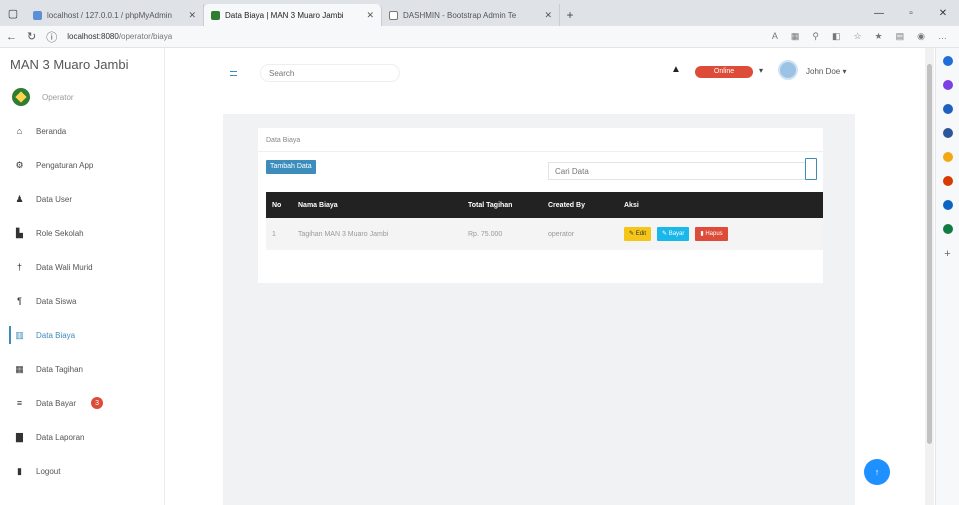 This screenshot has width=959, height=505. What do you see at coordinates (724, 72) in the screenshot?
I see `status-pill: Online` at bounding box center [724, 72].